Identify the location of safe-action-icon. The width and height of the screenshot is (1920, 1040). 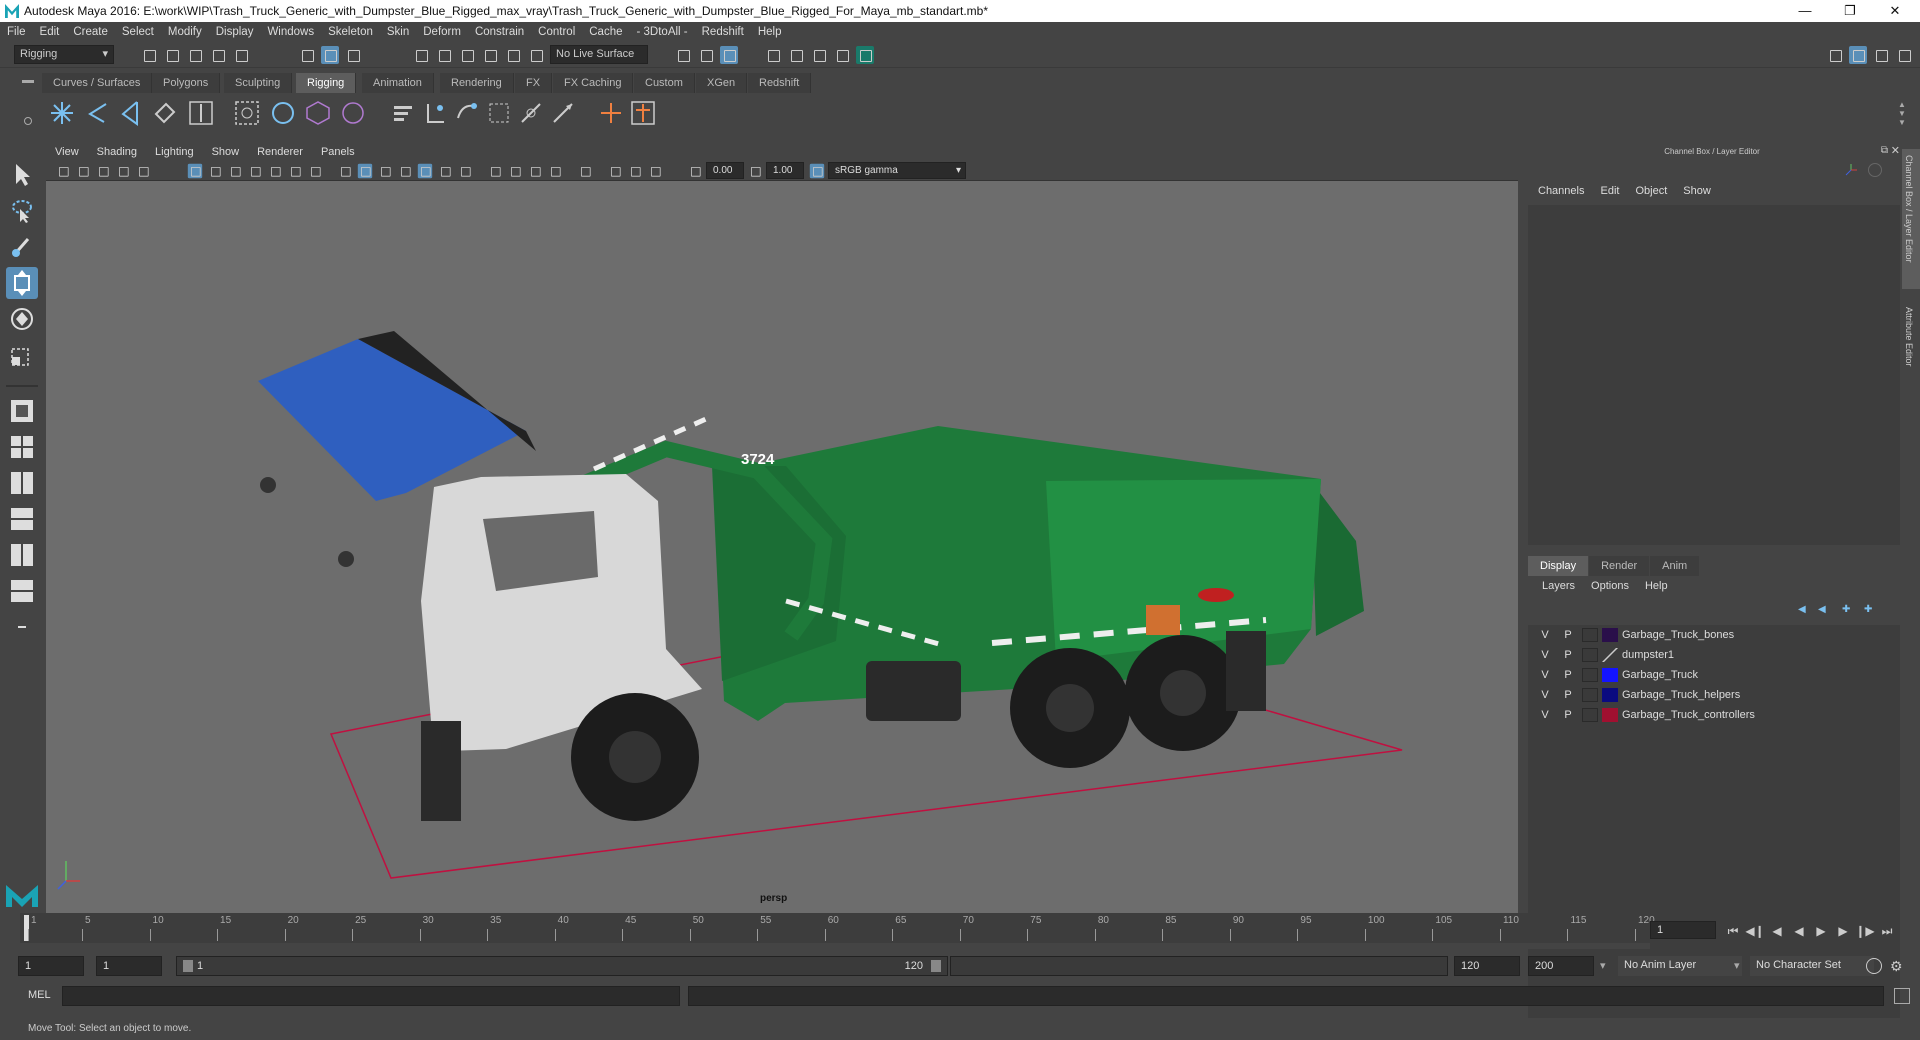
(295, 171).